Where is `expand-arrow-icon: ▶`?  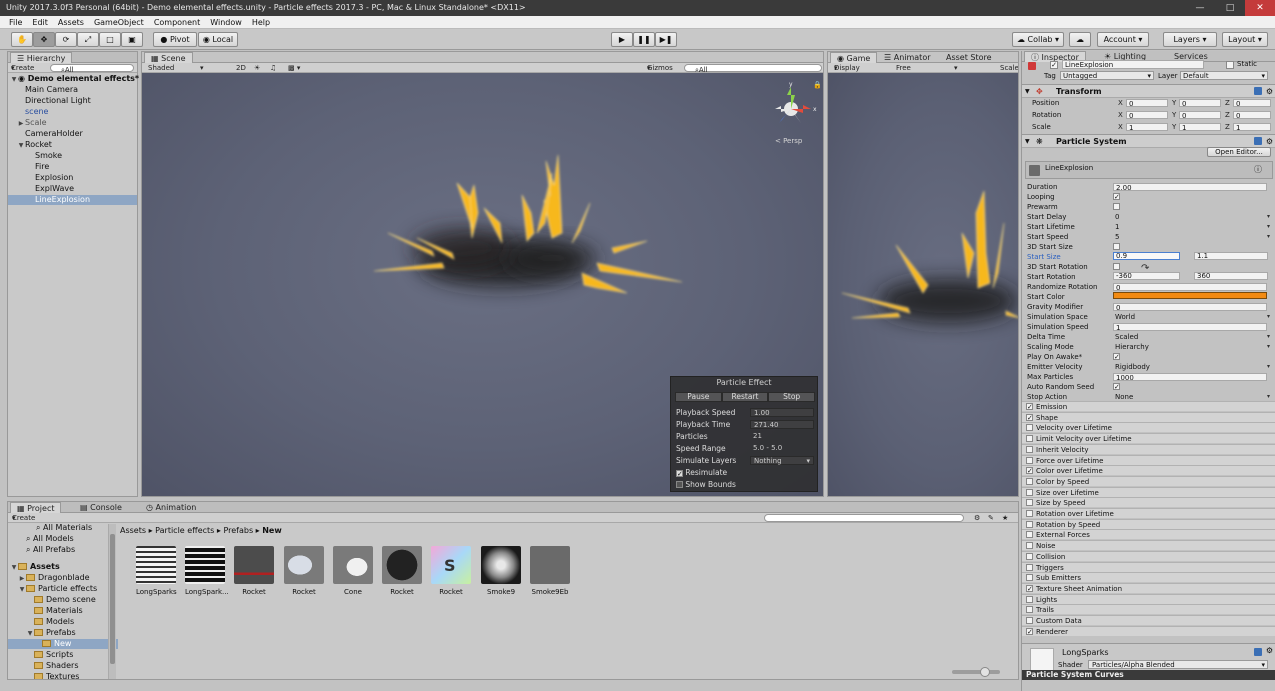 expand-arrow-icon: ▶ is located at coordinates (22, 579).